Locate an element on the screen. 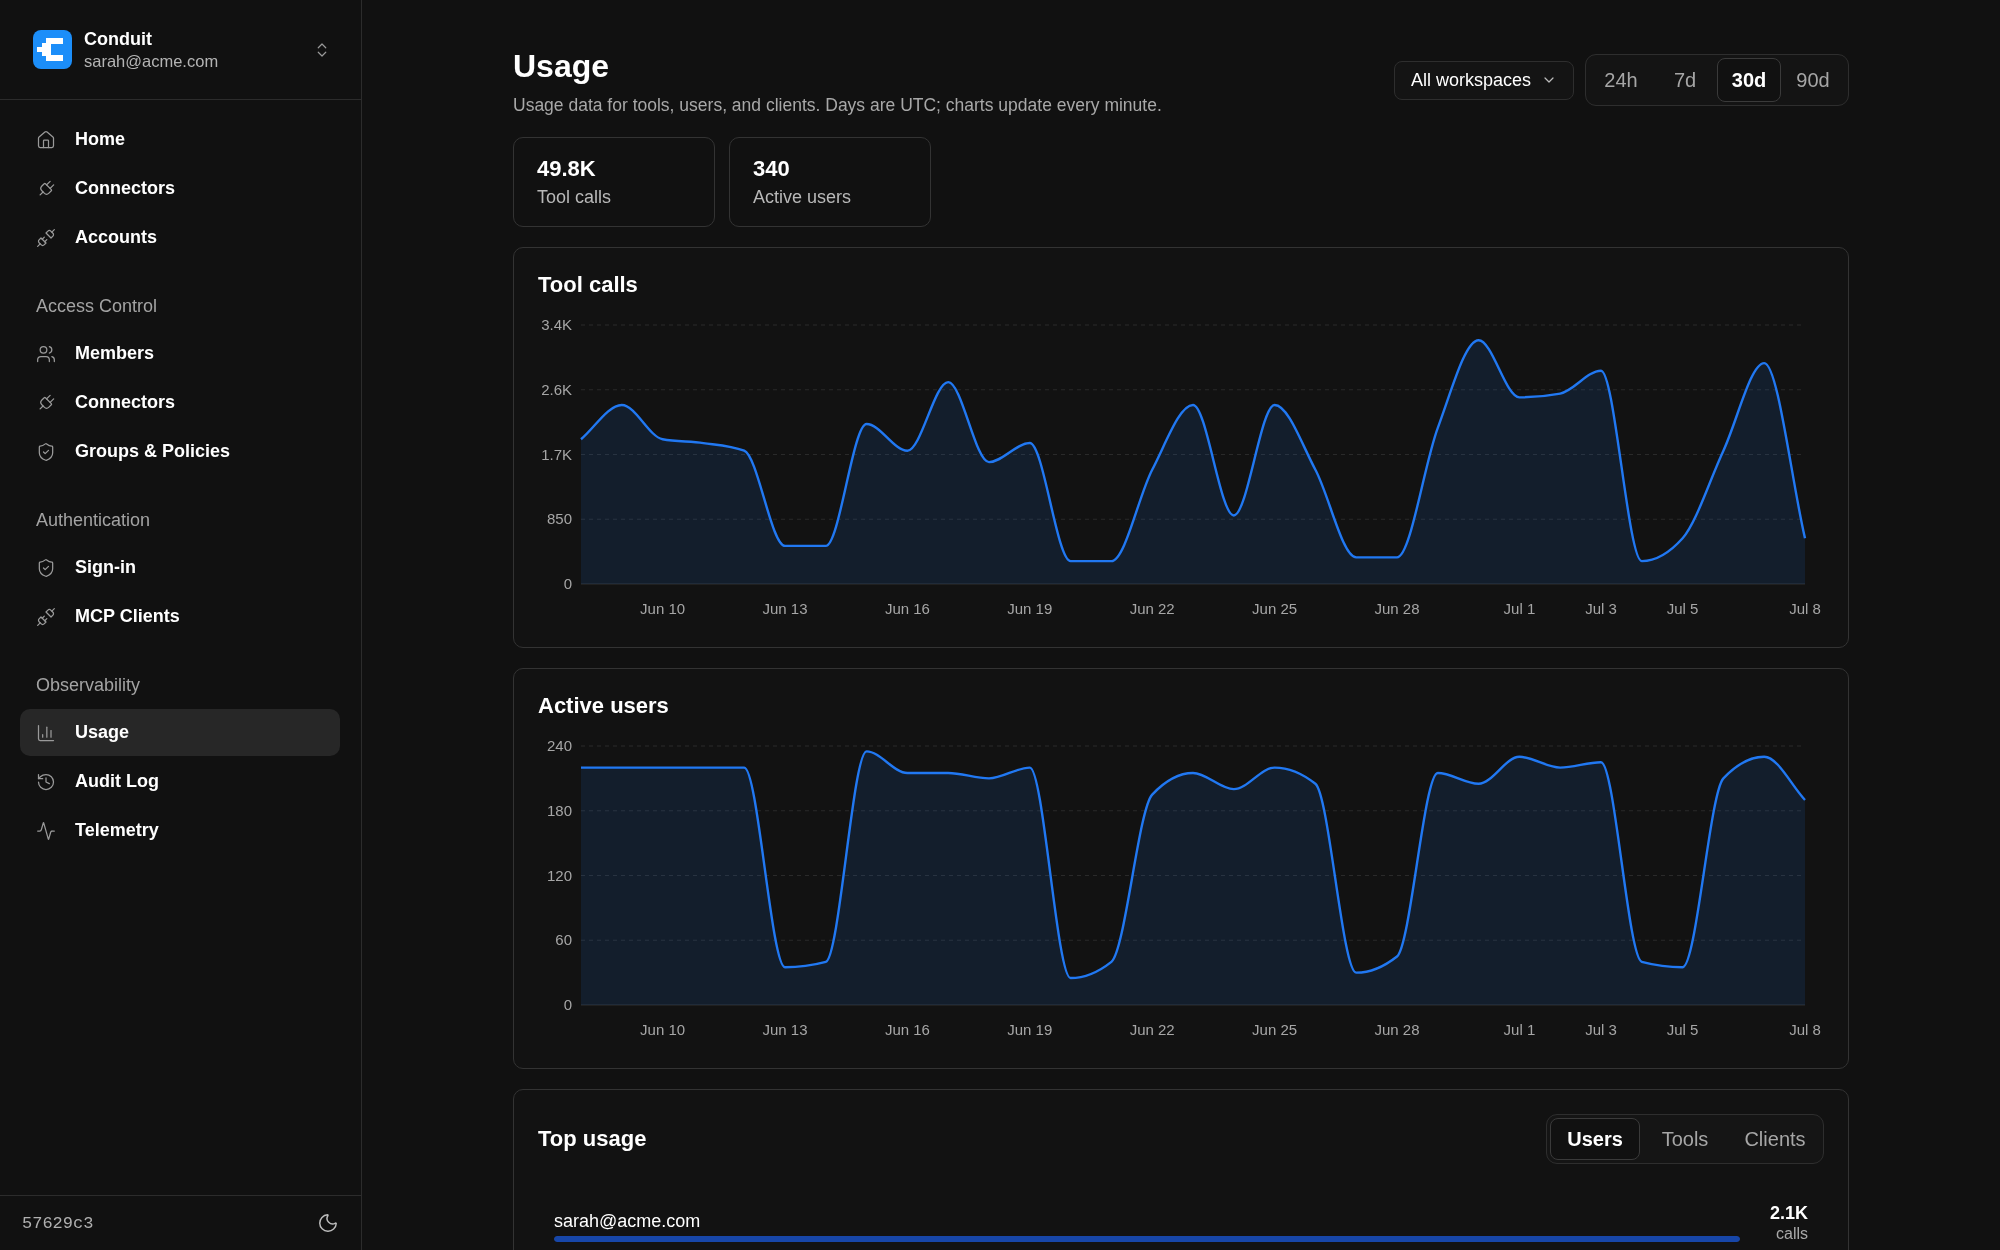  stat-value: 49.8K is located at coordinates (567, 169).